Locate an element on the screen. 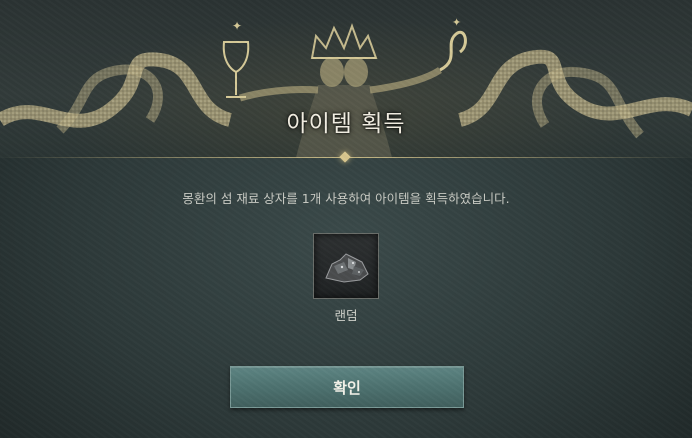  dialog-title: 아이템 획득 is located at coordinates (346, 124).